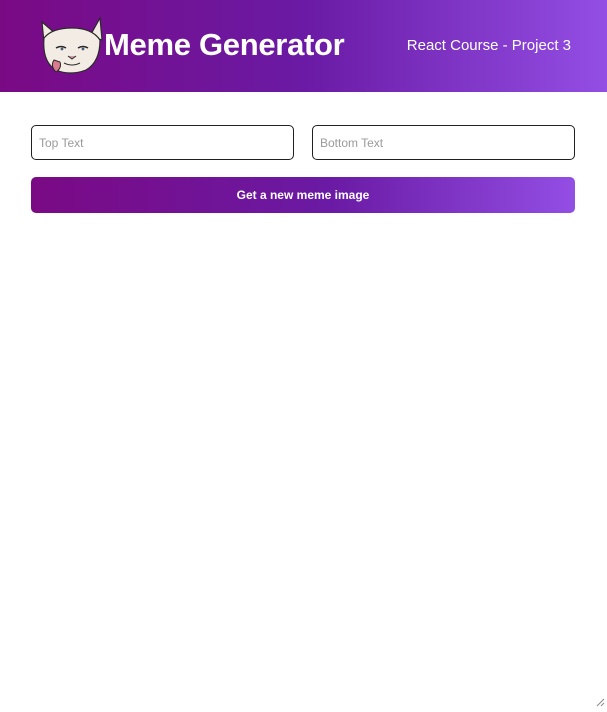  What do you see at coordinates (224, 45) in the screenshot?
I see `app-title: Meme Generator` at bounding box center [224, 45].